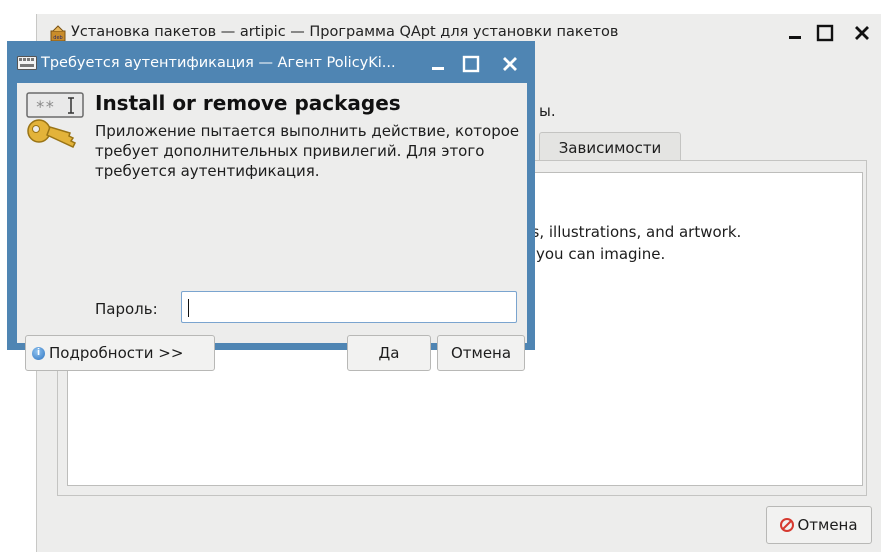 The height and width of the screenshot is (552, 881). Describe the element at coordinates (481, 353) in the screenshot. I see `cancel-button: Отмена` at that location.